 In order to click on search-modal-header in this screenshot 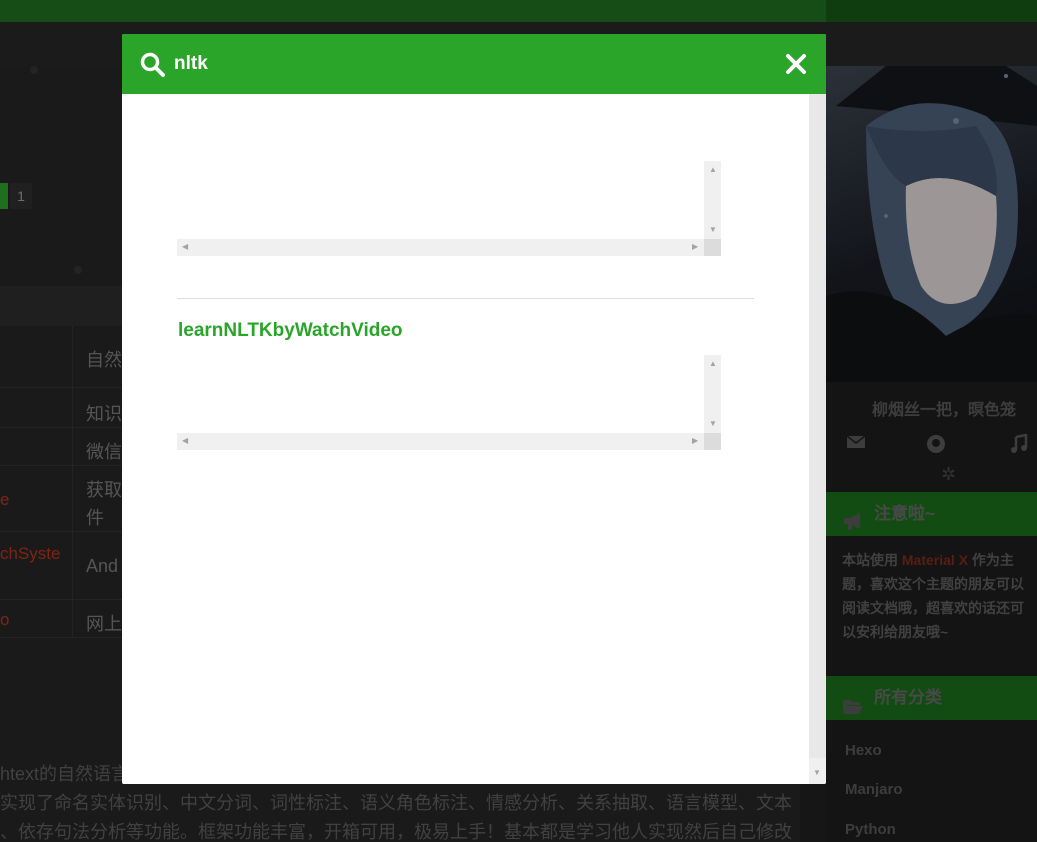, I will do `click(474, 64)`.